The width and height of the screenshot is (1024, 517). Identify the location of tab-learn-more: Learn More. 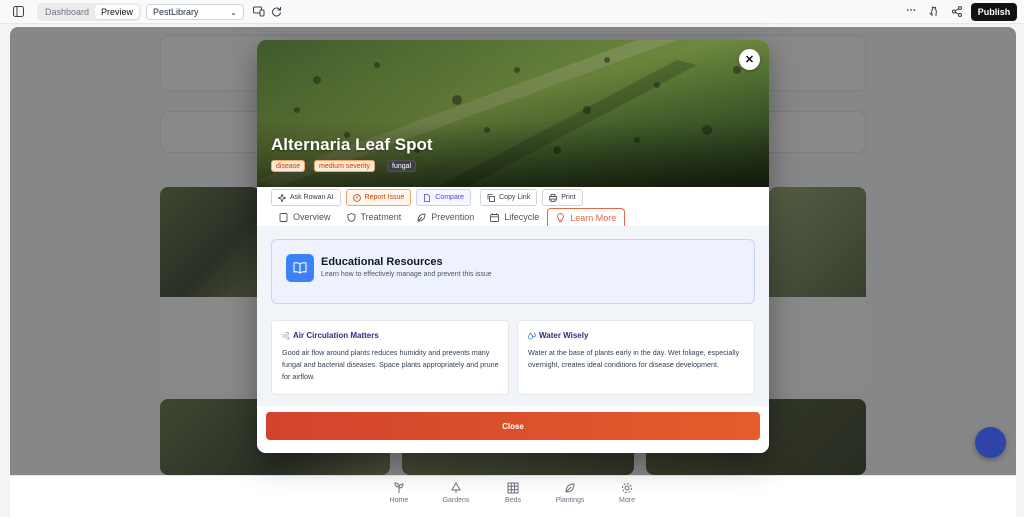
(586, 217).